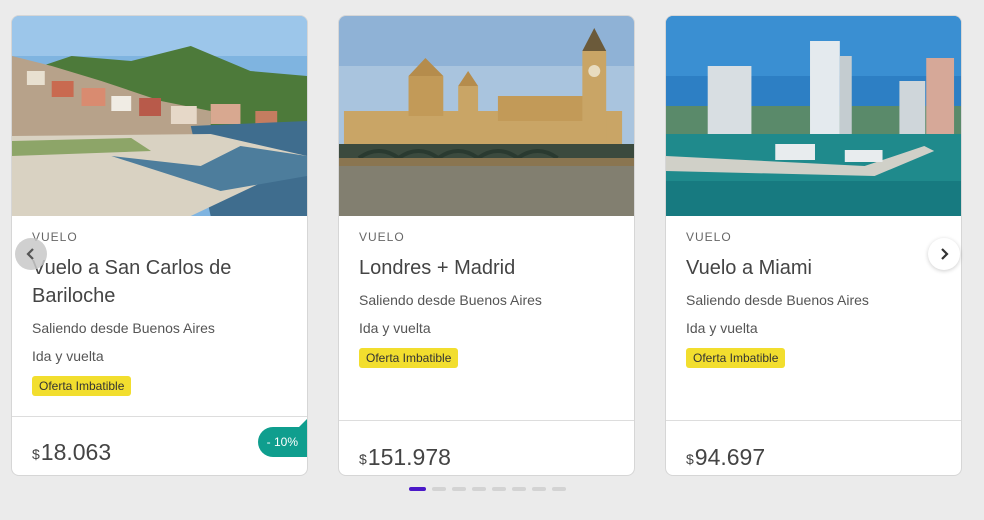 Image resolution: width=984 pixels, height=520 pixels. I want to click on price: $18.063, so click(71, 452).